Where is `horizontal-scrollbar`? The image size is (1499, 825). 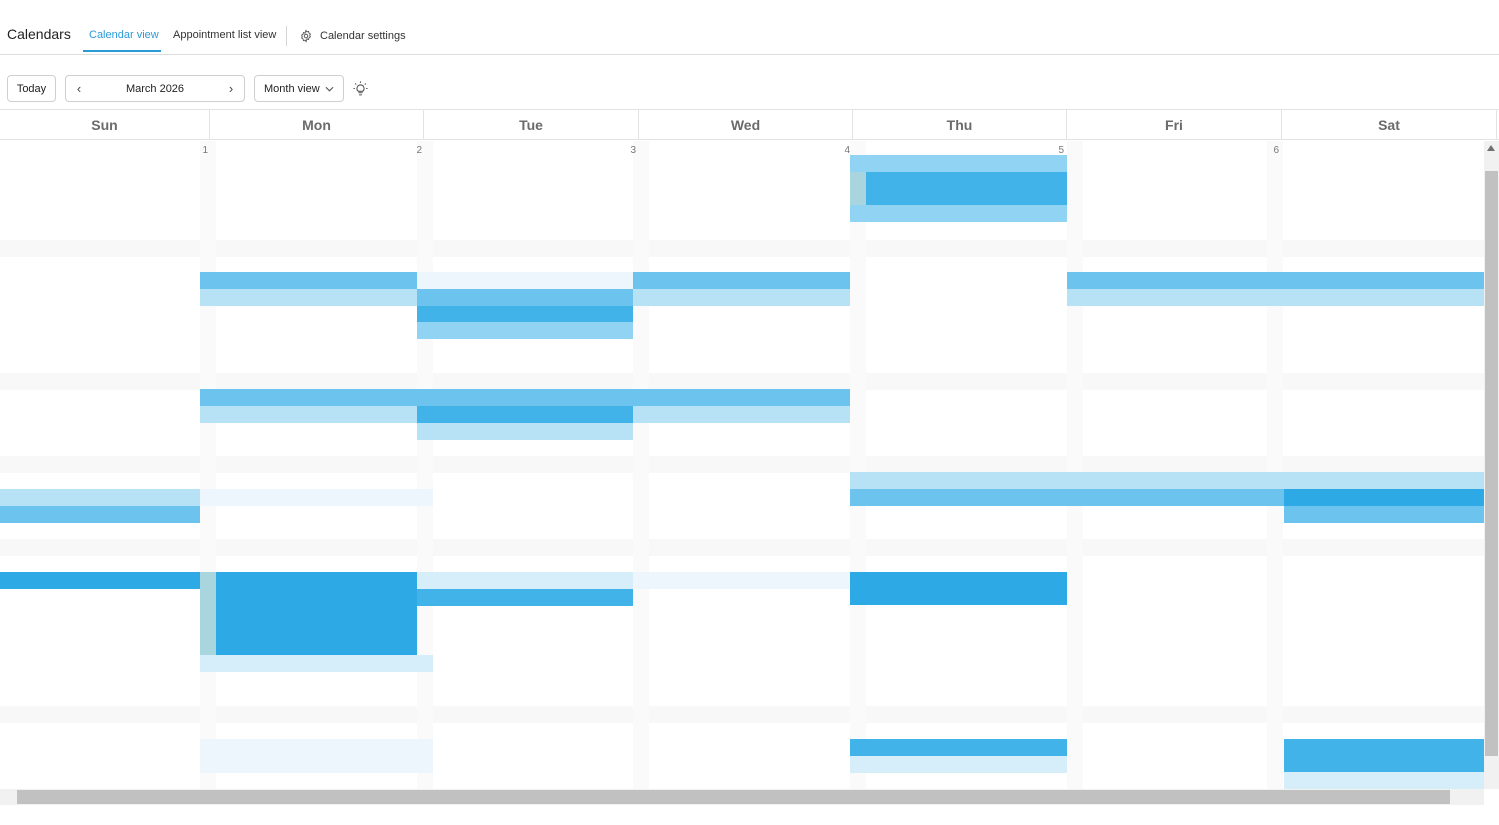
horizontal-scrollbar is located at coordinates (742, 797).